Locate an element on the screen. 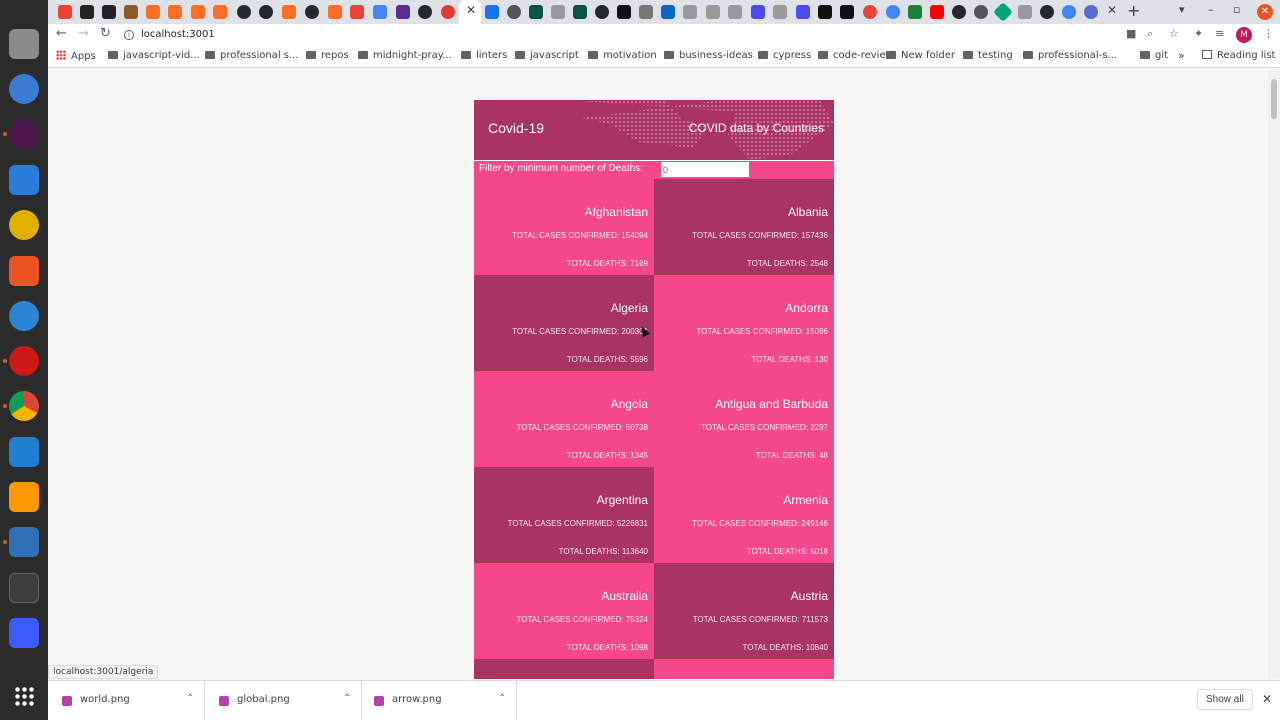  bookmark-folder: motivation is located at coordinates (622, 57).